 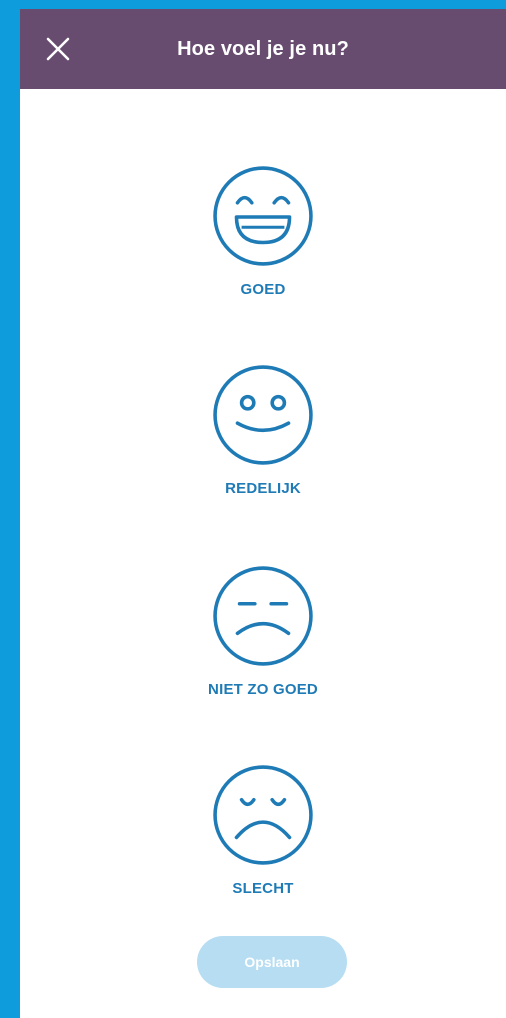 I want to click on mood-option-goed: GOED, so click(x=263, y=231).